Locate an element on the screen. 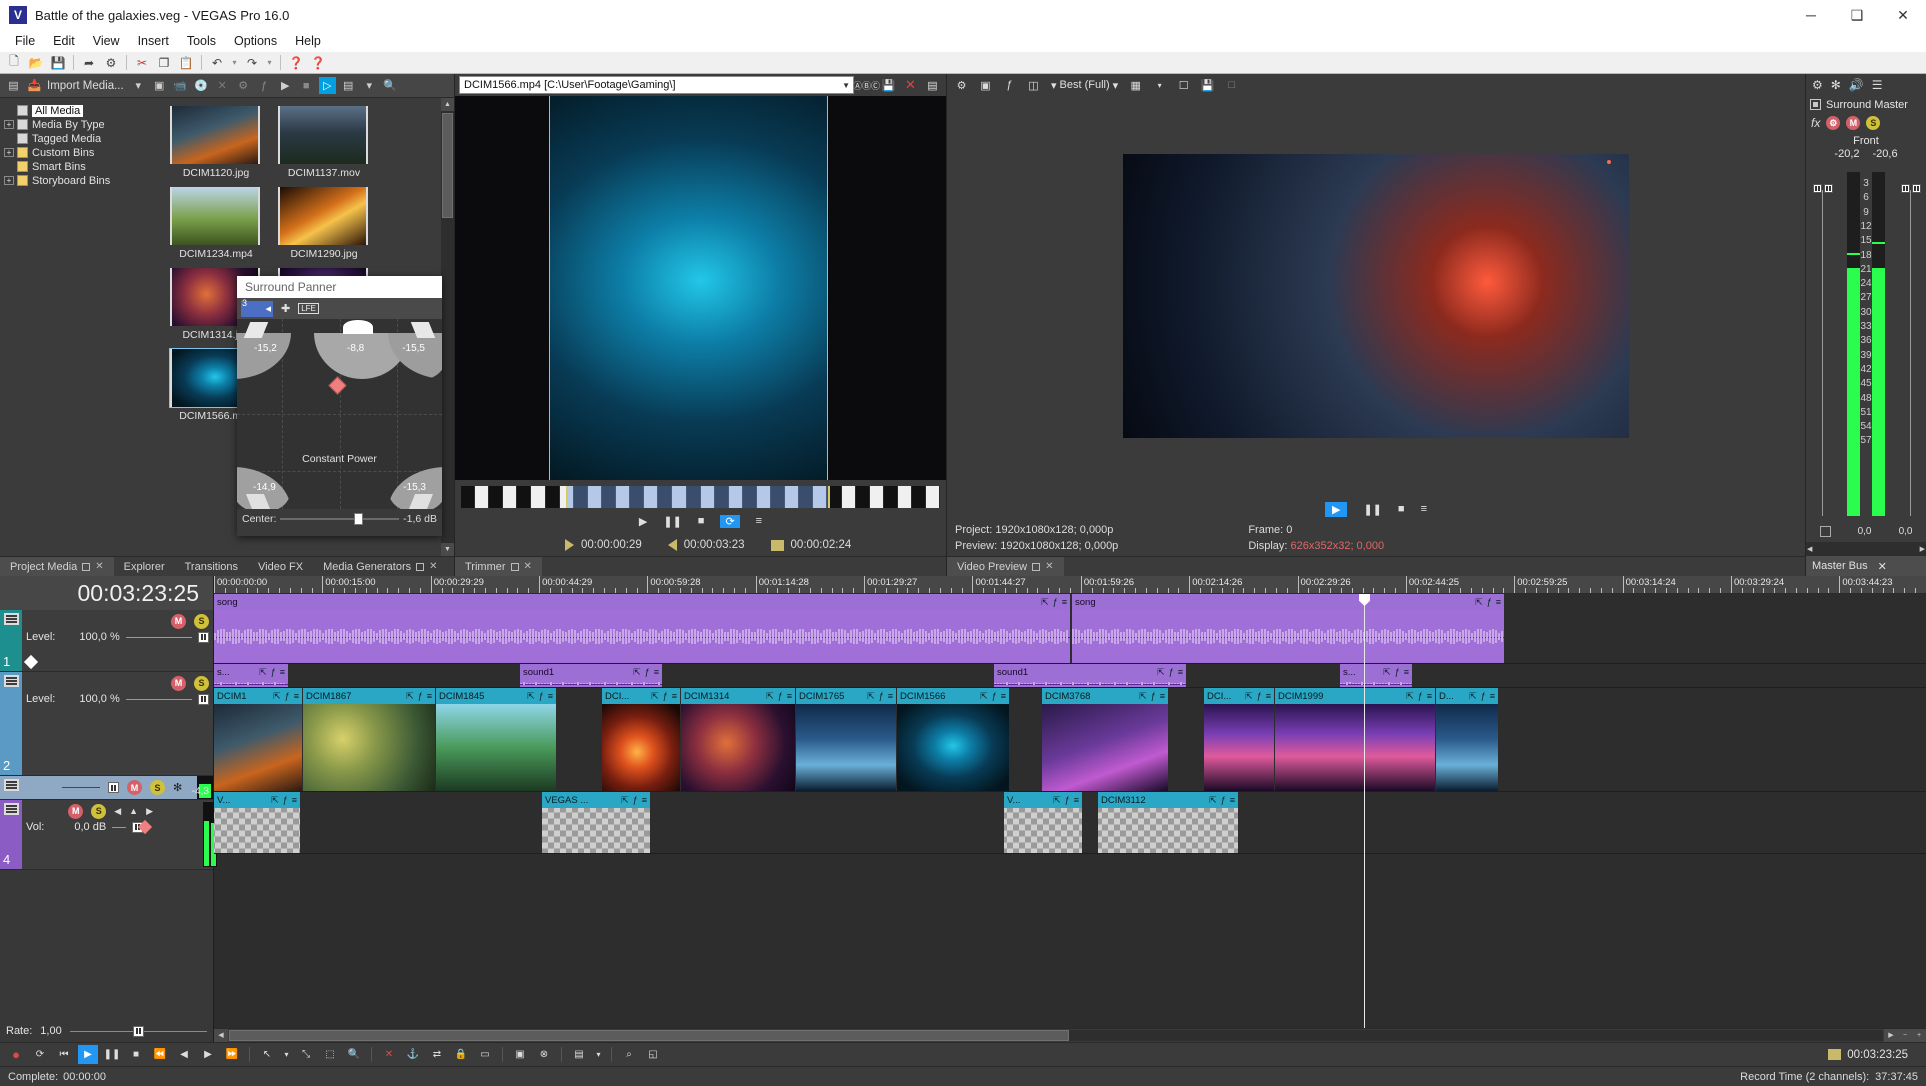 The height and width of the screenshot is (1086, 1926). fader-handle is located at coordinates (1905, 188).